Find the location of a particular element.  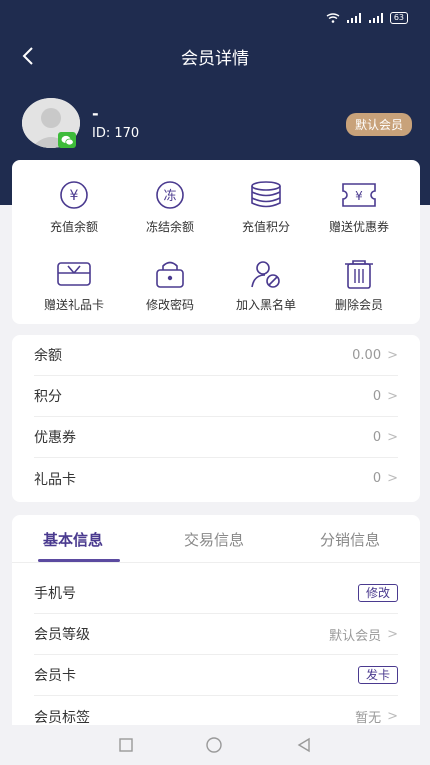

tab-transaction-info: 交易信息 is located at coordinates (214, 539).